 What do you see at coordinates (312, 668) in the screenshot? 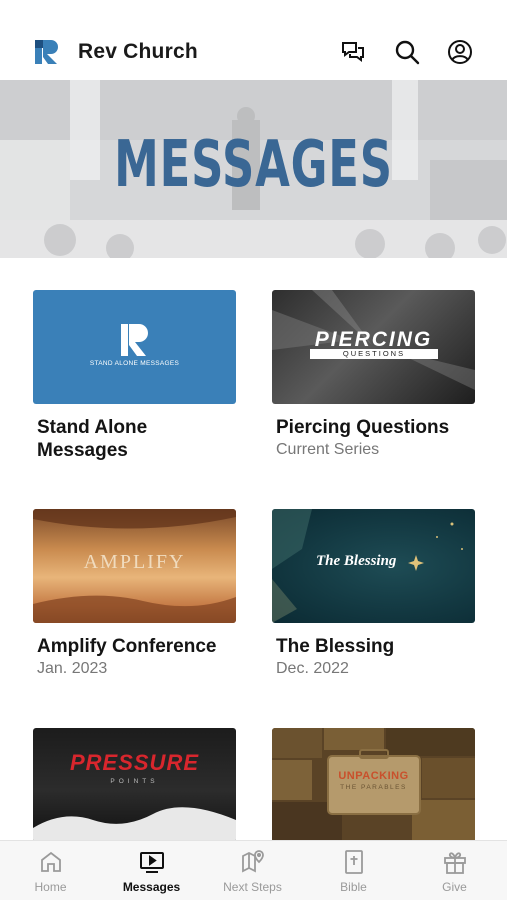
I see `series-subtitle: Dec. 2022` at bounding box center [312, 668].